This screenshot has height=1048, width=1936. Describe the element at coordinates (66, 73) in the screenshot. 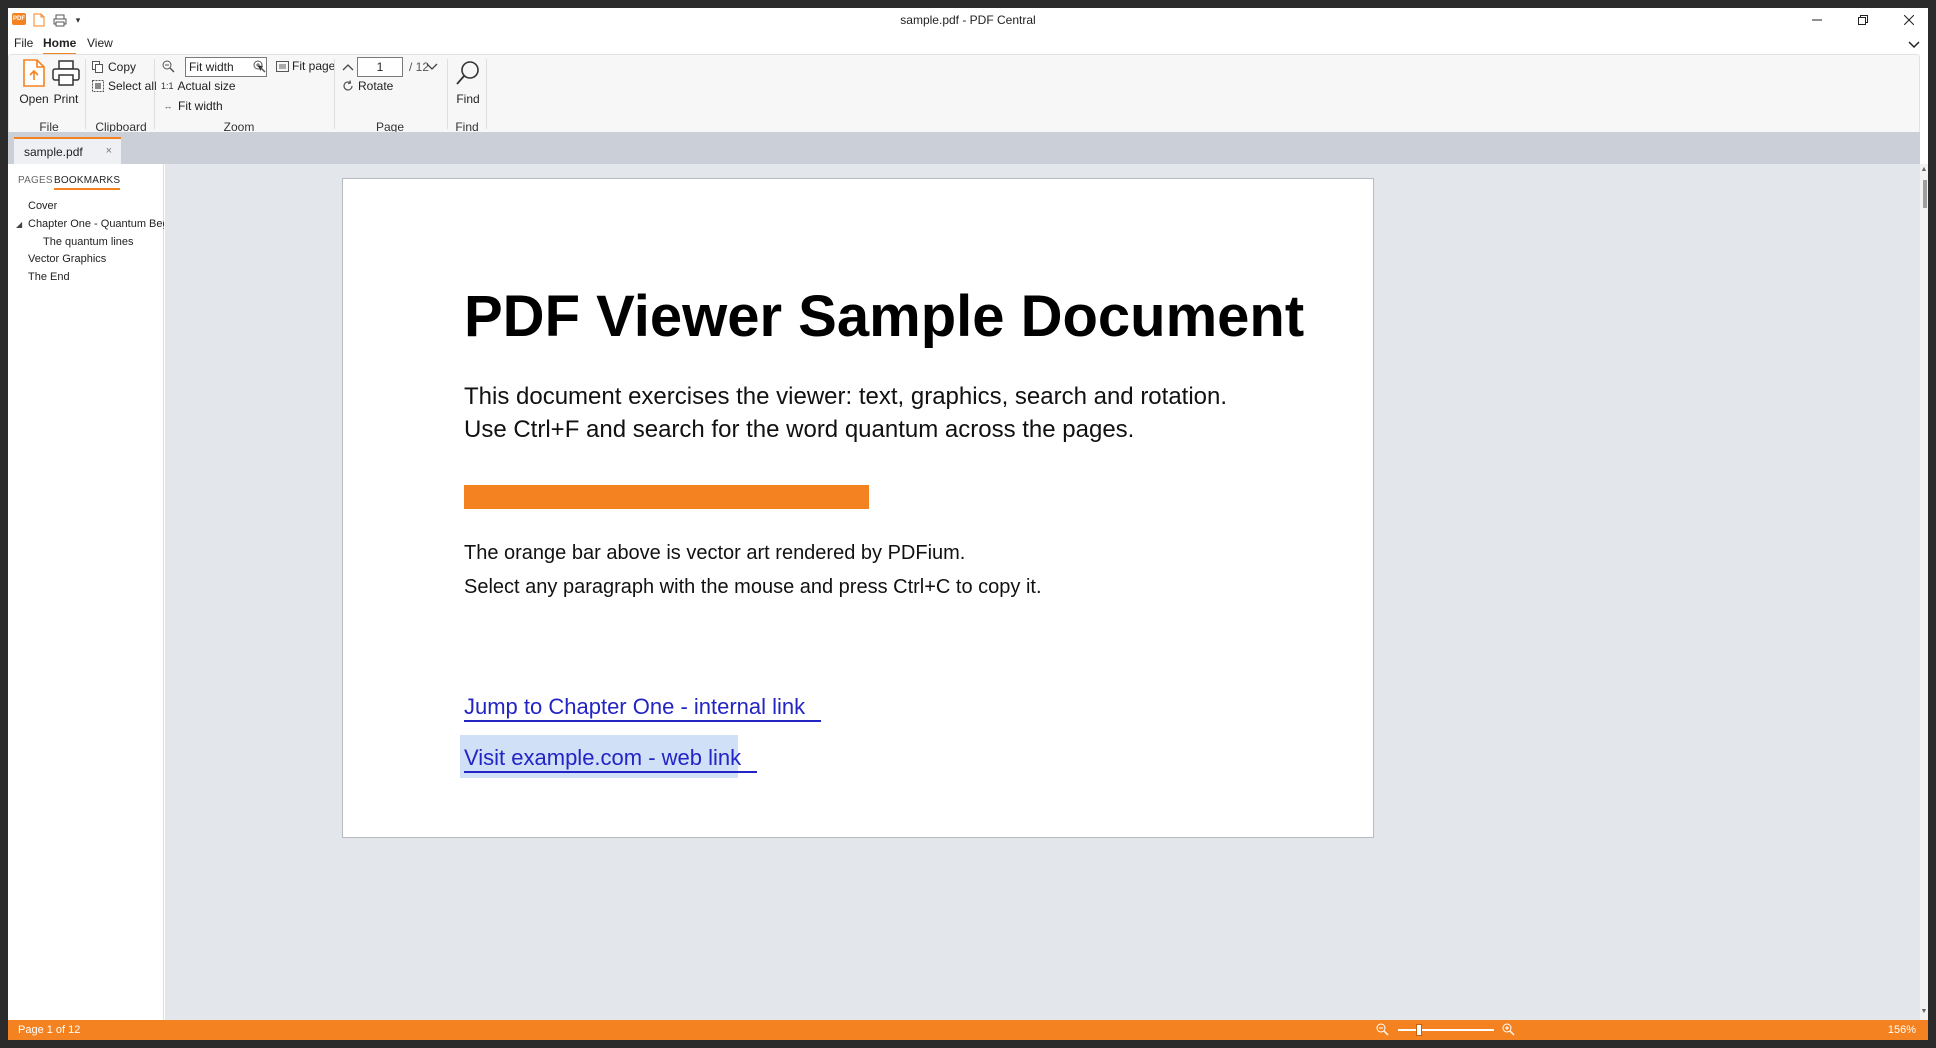

I see `printer-icon` at that location.